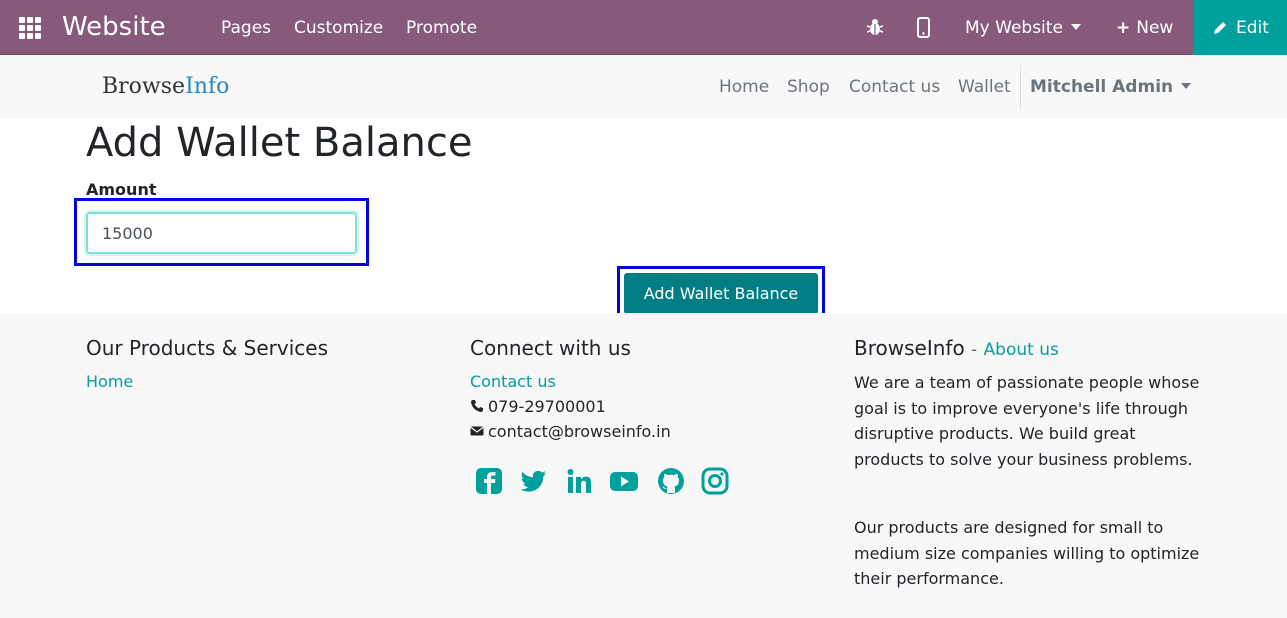 The height and width of the screenshot is (618, 1287). I want to click on nav-wallet: Wallet, so click(984, 87).